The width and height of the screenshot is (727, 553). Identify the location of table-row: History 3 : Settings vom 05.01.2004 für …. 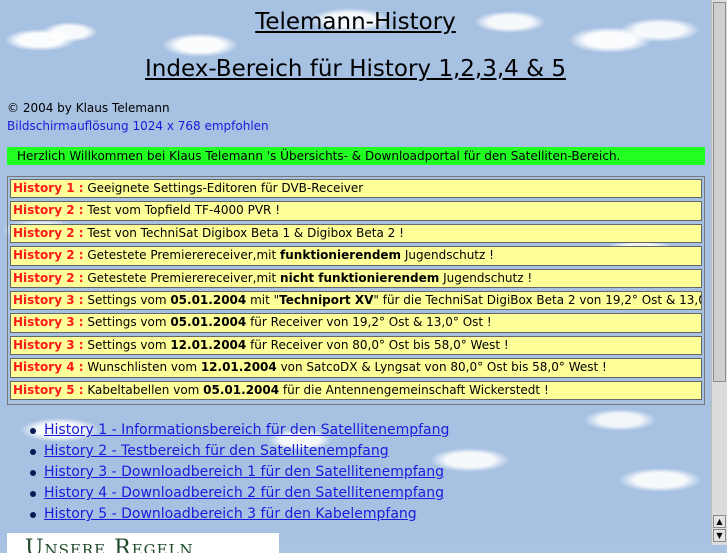
(356, 323).